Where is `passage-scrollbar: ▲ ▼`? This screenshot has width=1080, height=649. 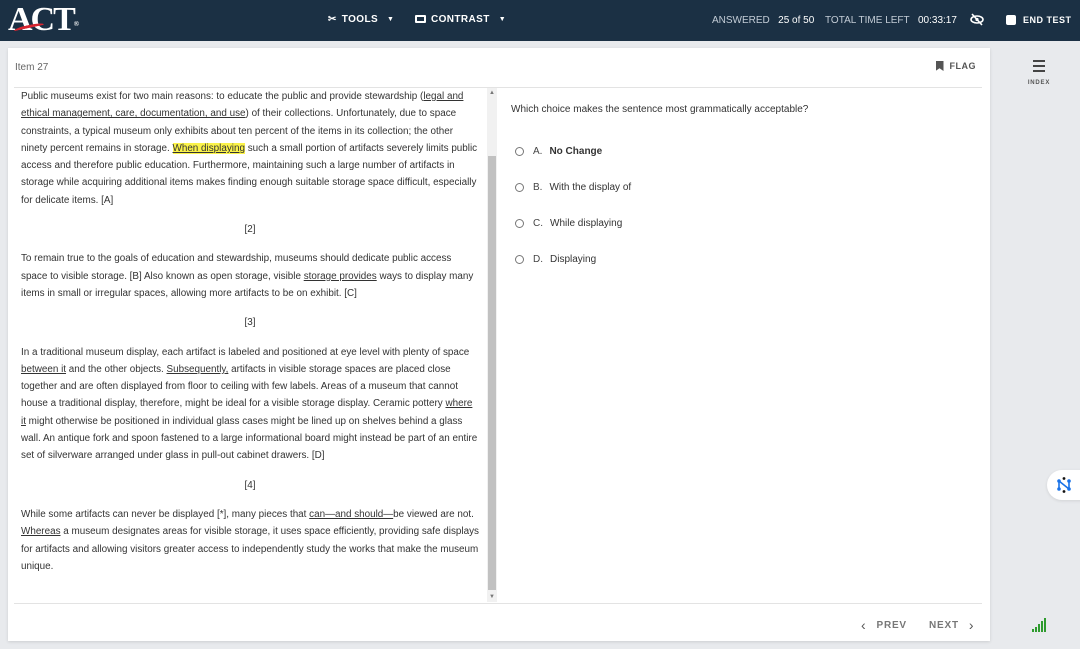 passage-scrollbar: ▲ ▼ is located at coordinates (492, 345).